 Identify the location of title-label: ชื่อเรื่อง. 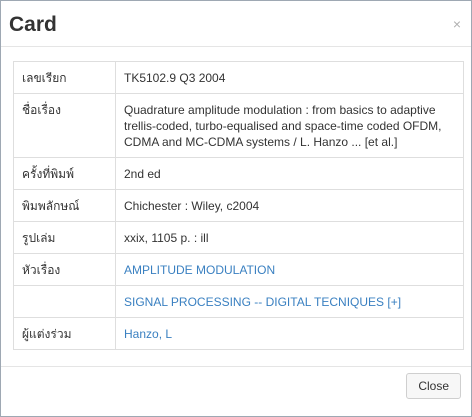
(64, 125).